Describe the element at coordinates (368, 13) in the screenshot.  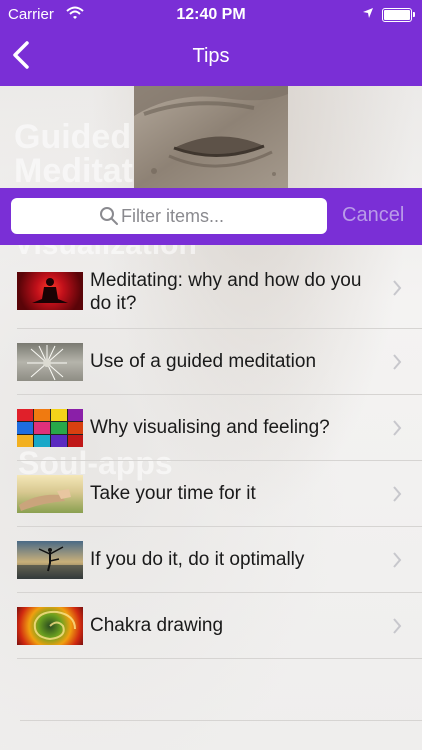
I see `location-arrow-icon` at that location.